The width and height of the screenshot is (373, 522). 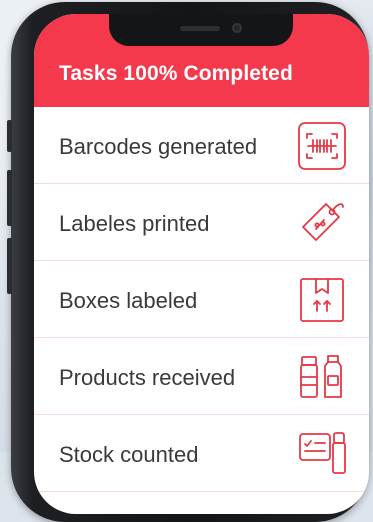 I want to click on price-tag-icon, so click(x=322, y=223).